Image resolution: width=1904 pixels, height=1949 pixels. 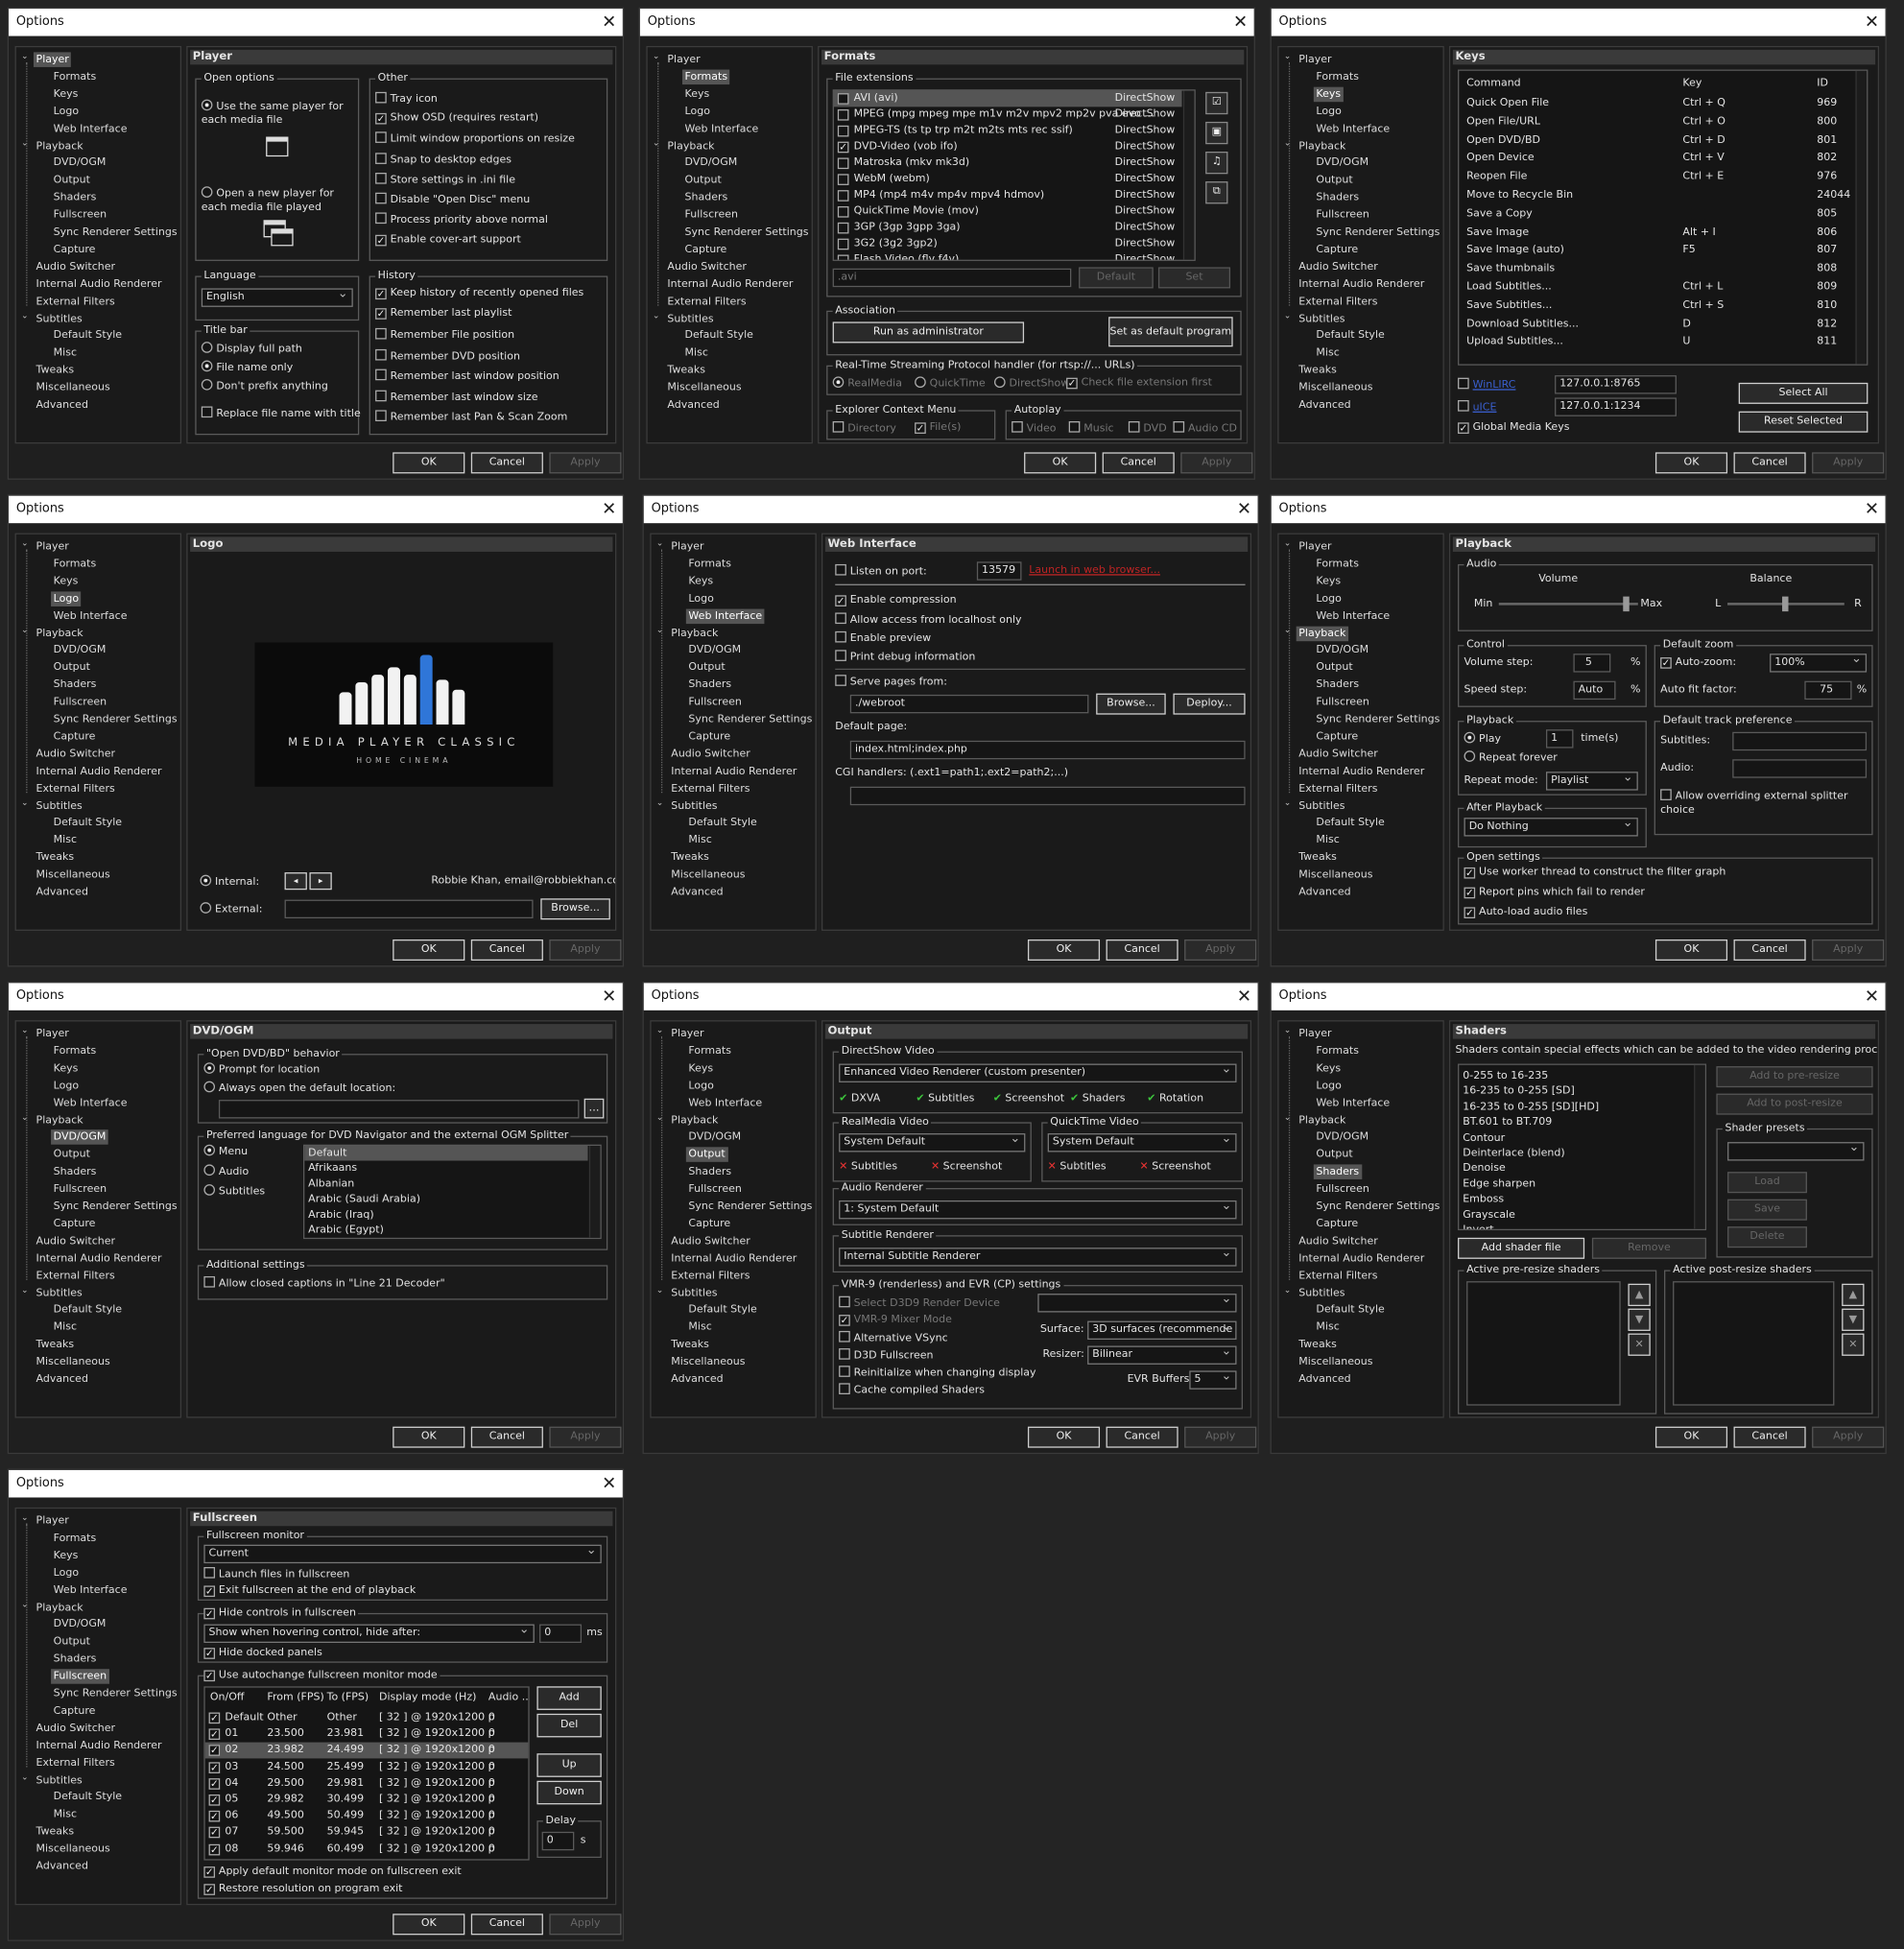 What do you see at coordinates (215, 1783) in the screenshot?
I see `row-checkbox: ✓` at bounding box center [215, 1783].